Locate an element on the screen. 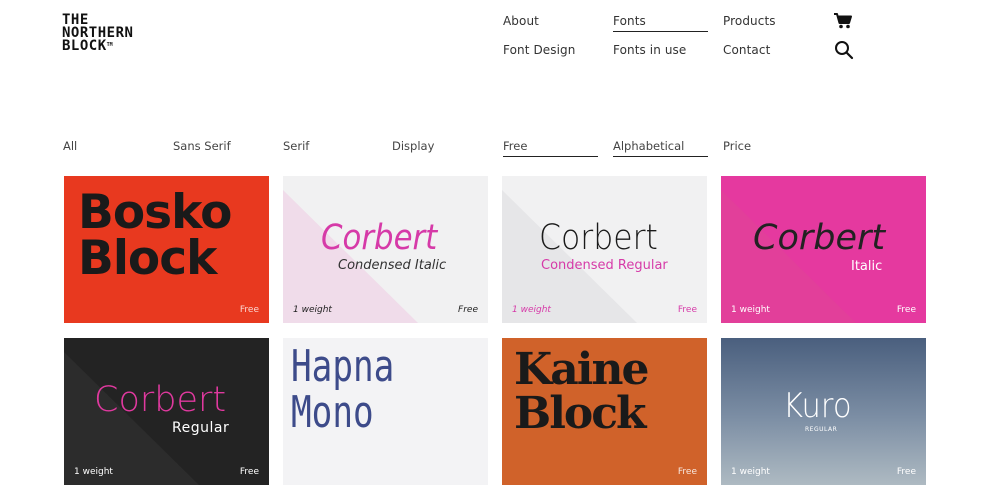  font-card-title: Kuro is located at coordinates (817, 406).